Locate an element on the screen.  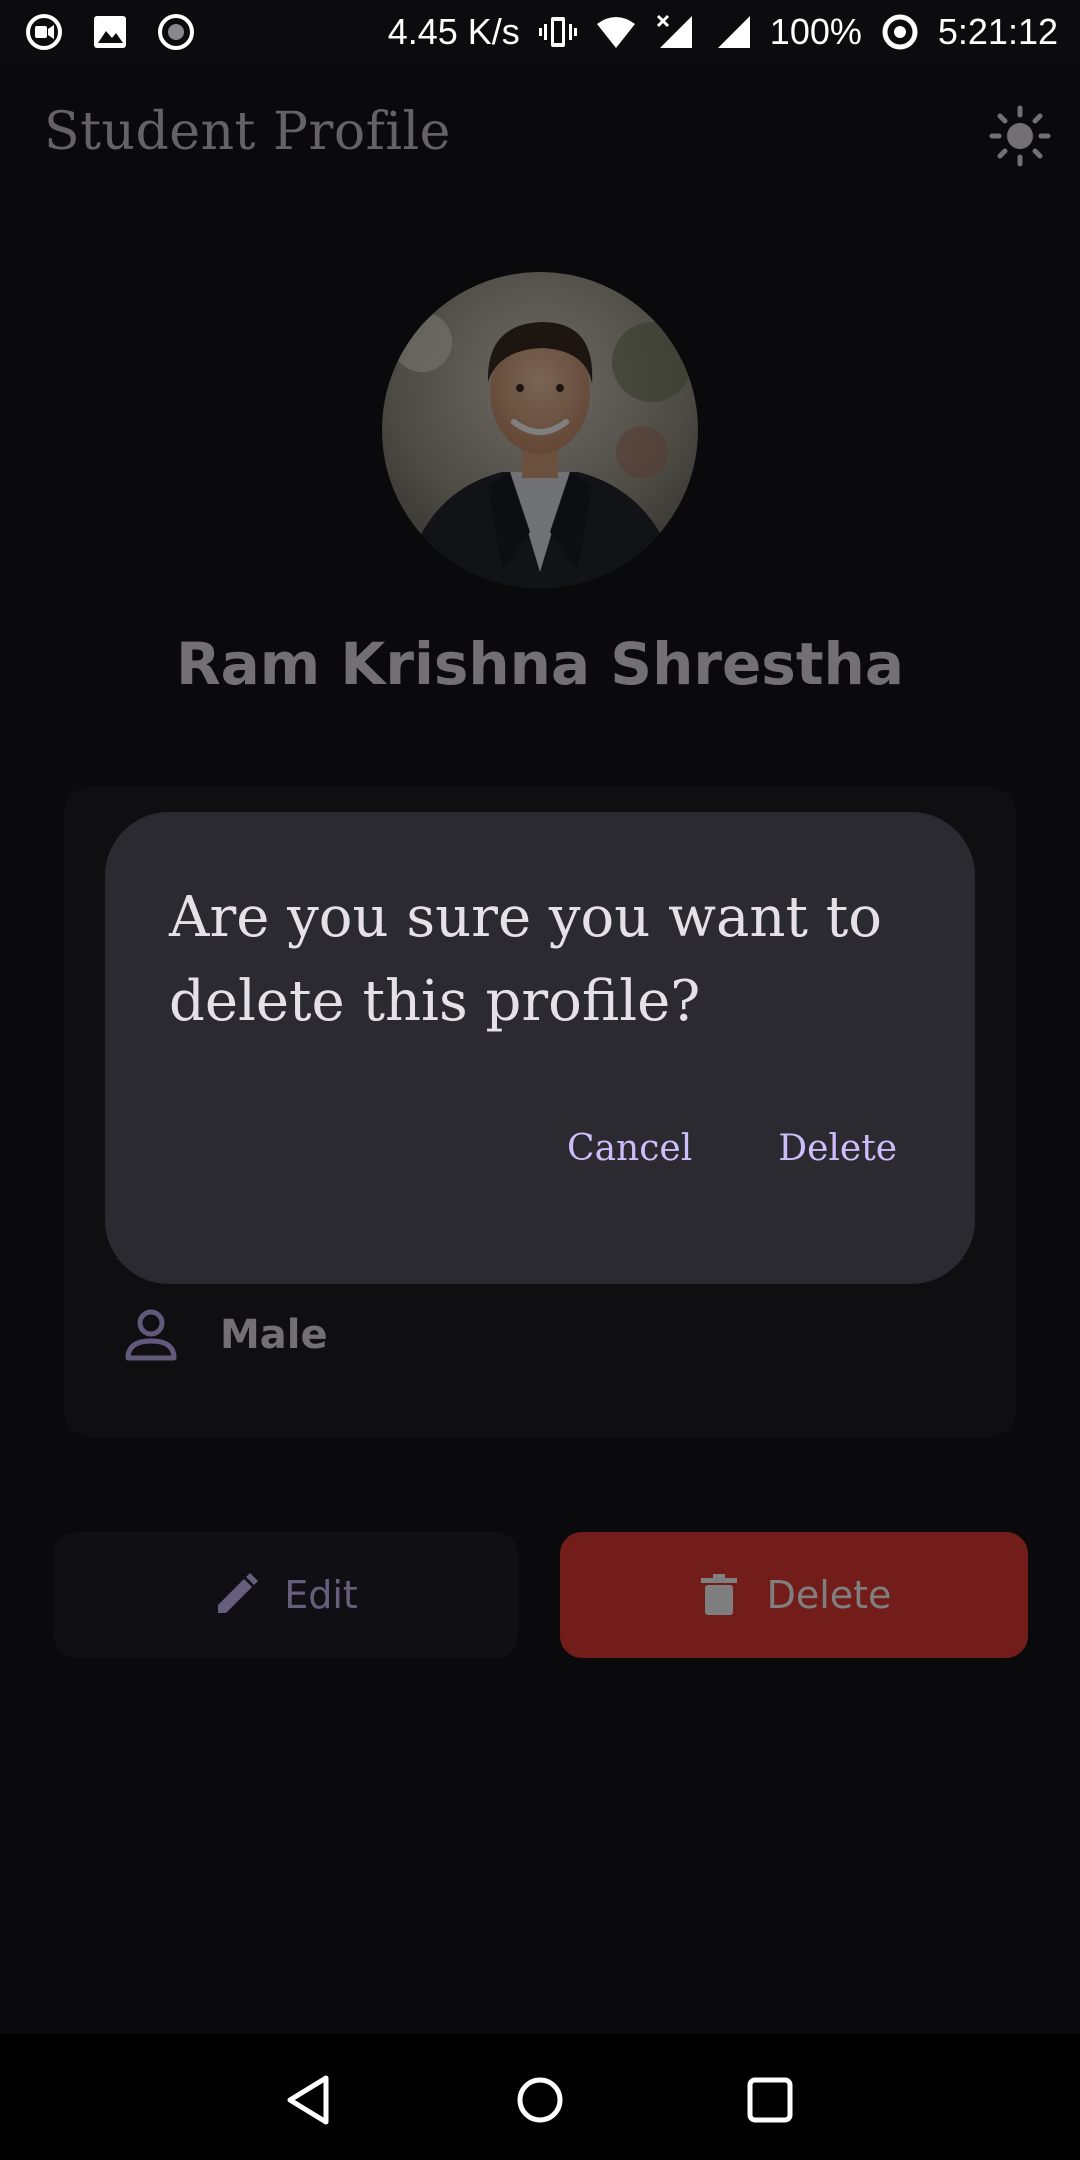
wifi-icon is located at coordinates (615, 32).